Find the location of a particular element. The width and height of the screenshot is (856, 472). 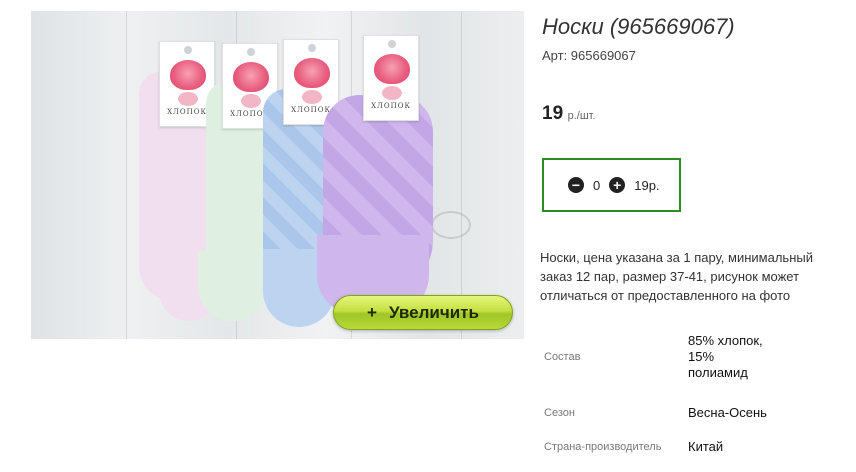

quantity-value: 0 is located at coordinates (596, 185).